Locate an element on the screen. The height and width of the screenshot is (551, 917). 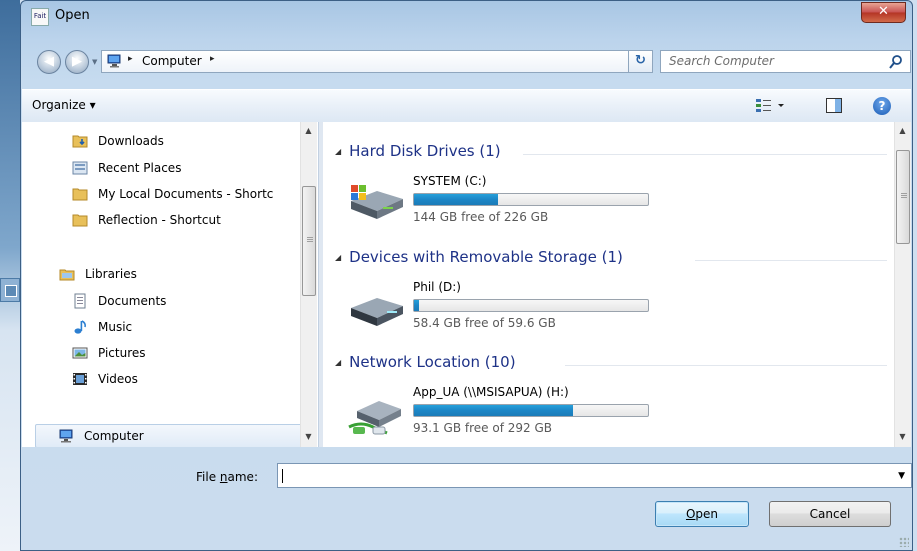
nav-item-label: My Local Documents - Shortc is located at coordinates (186, 194).